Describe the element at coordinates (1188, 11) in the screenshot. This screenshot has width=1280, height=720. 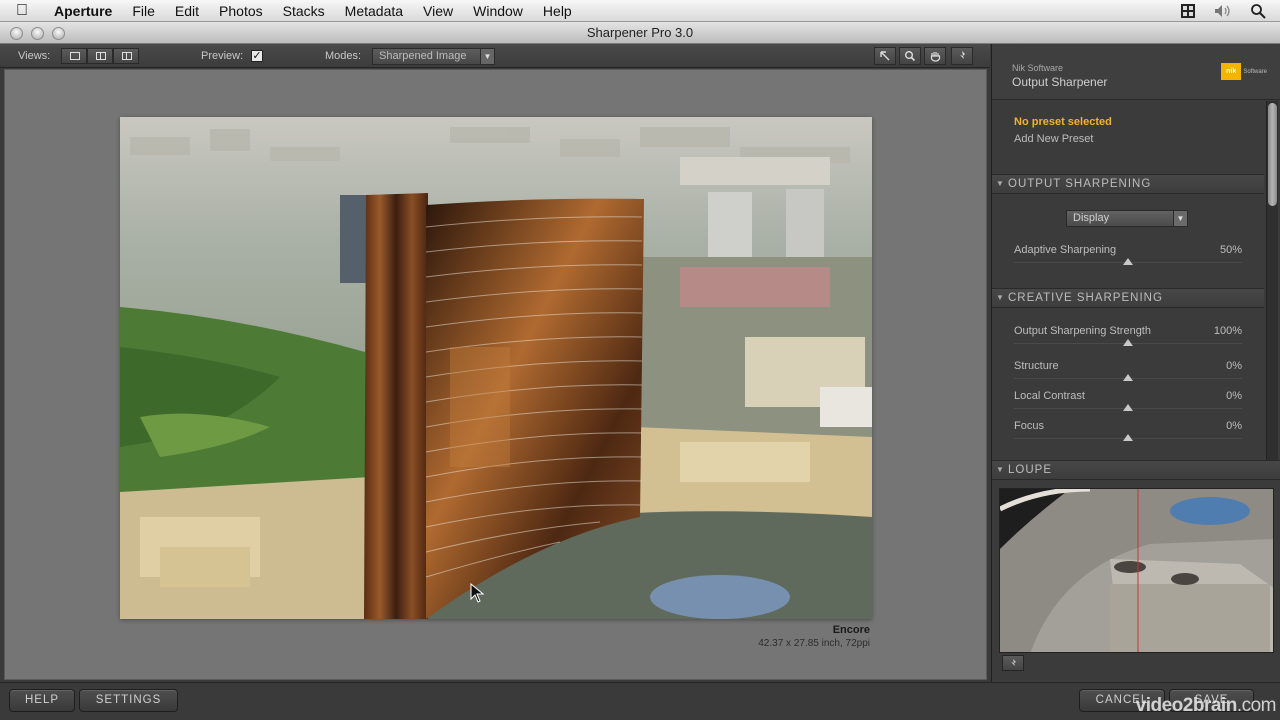
I see `grid-app-icon` at that location.